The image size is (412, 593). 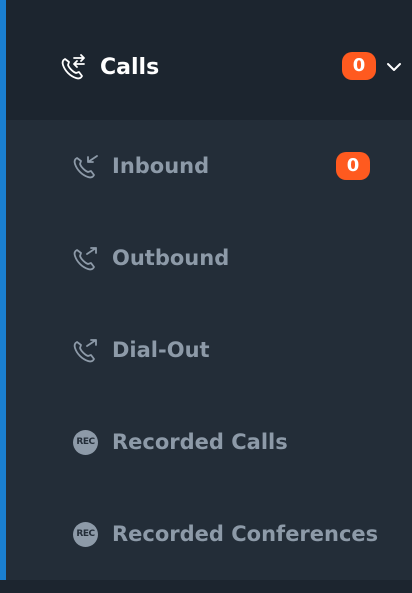 I want to click on phone-transfer-icon, so click(x=73, y=67).